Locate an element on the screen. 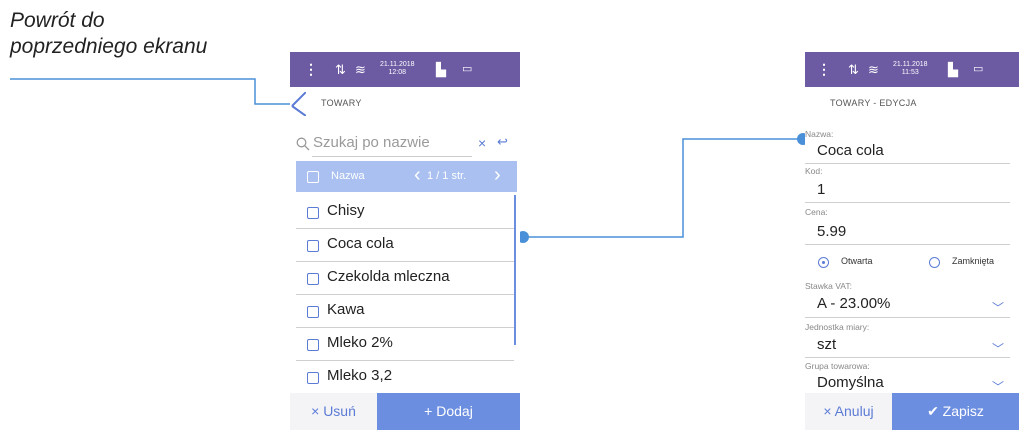 This screenshot has height=430, width=1019. list-item-label: Chisy is located at coordinates (346, 210).